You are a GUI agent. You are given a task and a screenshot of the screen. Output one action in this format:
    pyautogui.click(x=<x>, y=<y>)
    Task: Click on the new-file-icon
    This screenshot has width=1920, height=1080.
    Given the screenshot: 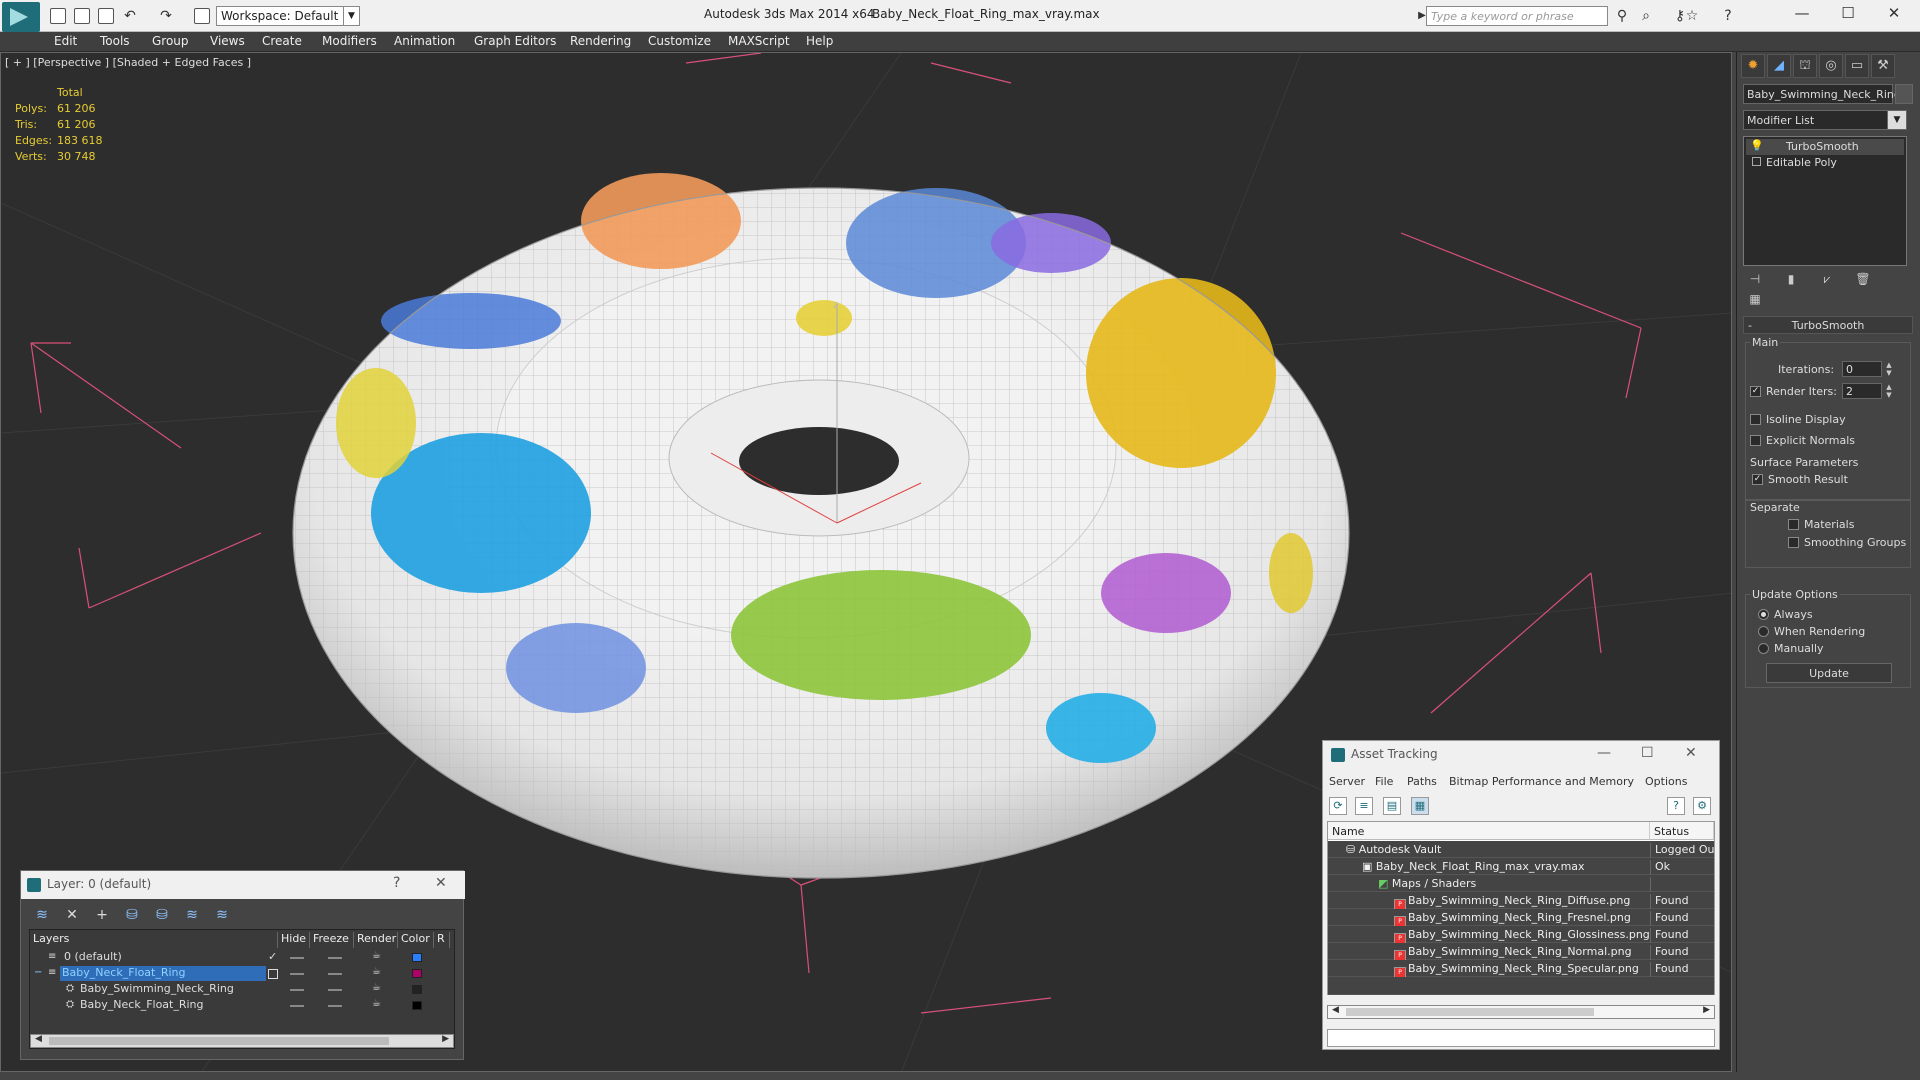 What is the action you would take?
    pyautogui.click(x=58, y=16)
    